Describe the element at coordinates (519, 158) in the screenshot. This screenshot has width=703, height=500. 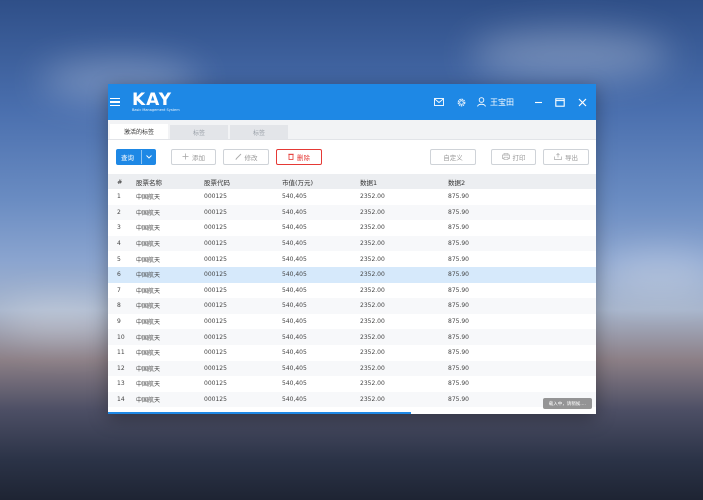
I see `print-button-label: 打印` at that location.